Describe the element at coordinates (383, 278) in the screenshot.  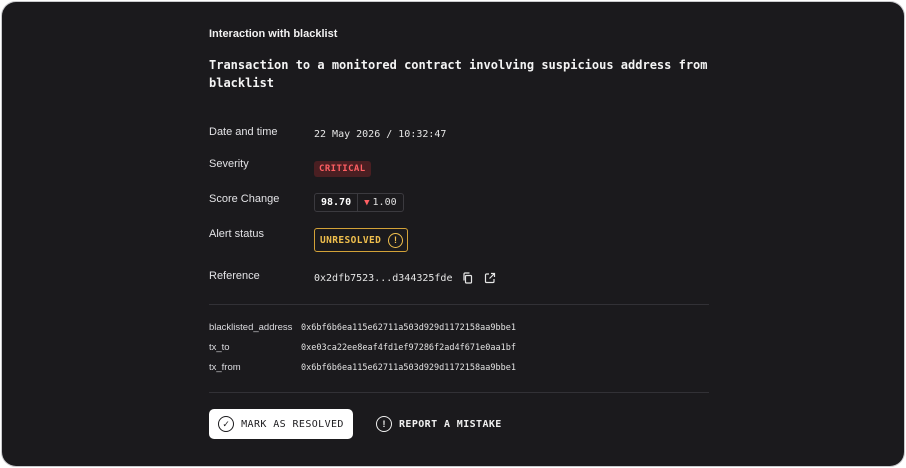
I see `reference-value: 0x2dfb7523...d344325fde` at that location.